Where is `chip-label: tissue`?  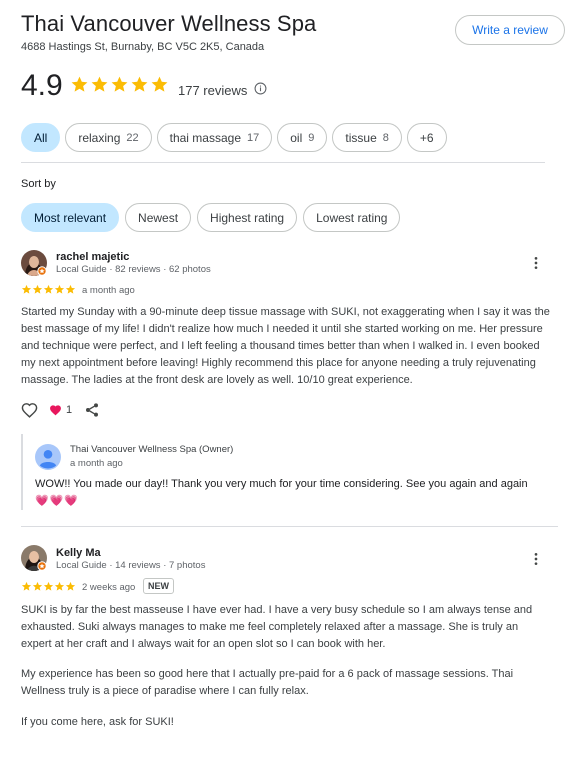
chip-label: tissue is located at coordinates (361, 137).